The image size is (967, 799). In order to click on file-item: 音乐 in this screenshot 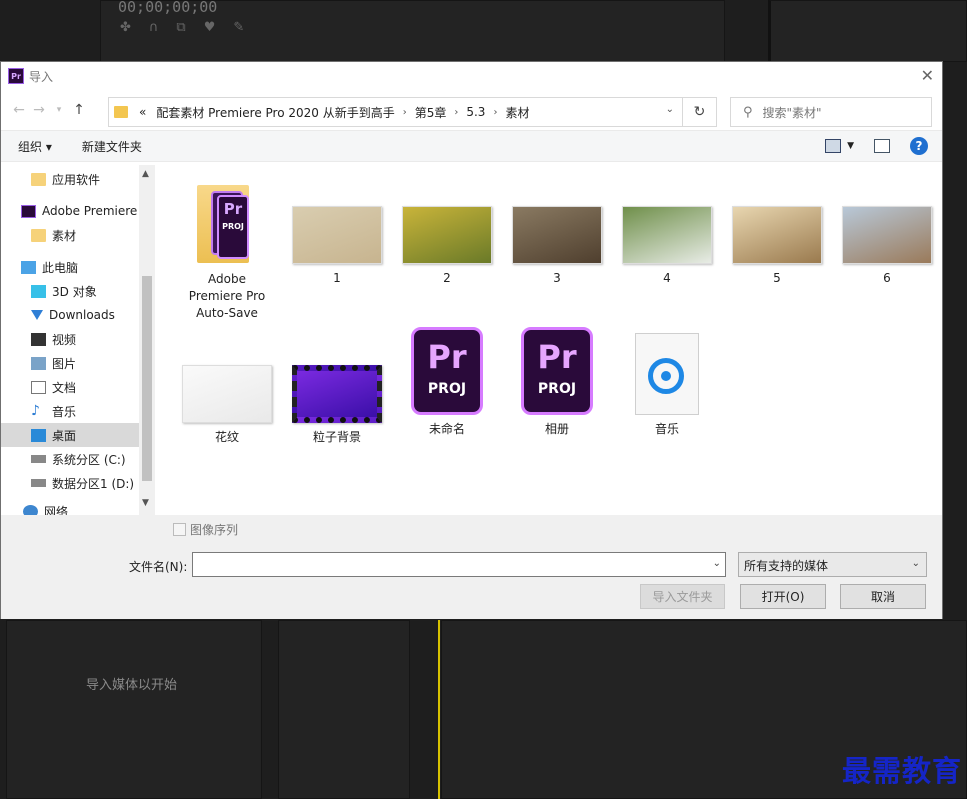, I will do `click(667, 384)`.